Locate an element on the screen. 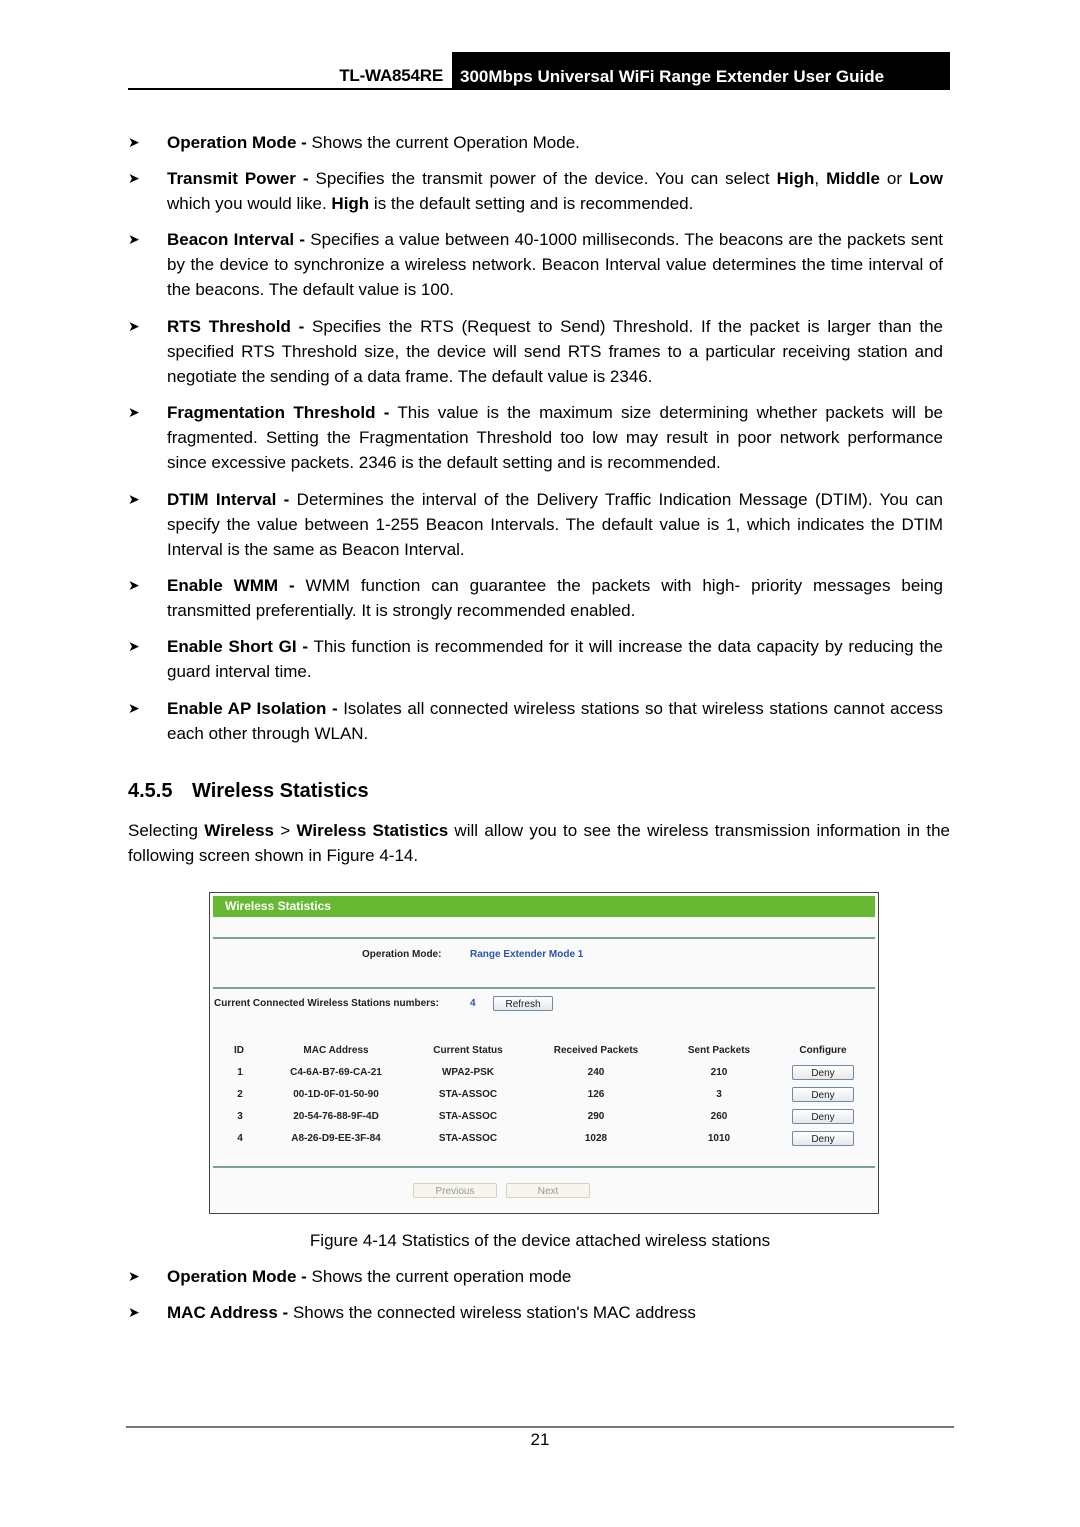  page-number: 21 is located at coordinates (540, 1439).